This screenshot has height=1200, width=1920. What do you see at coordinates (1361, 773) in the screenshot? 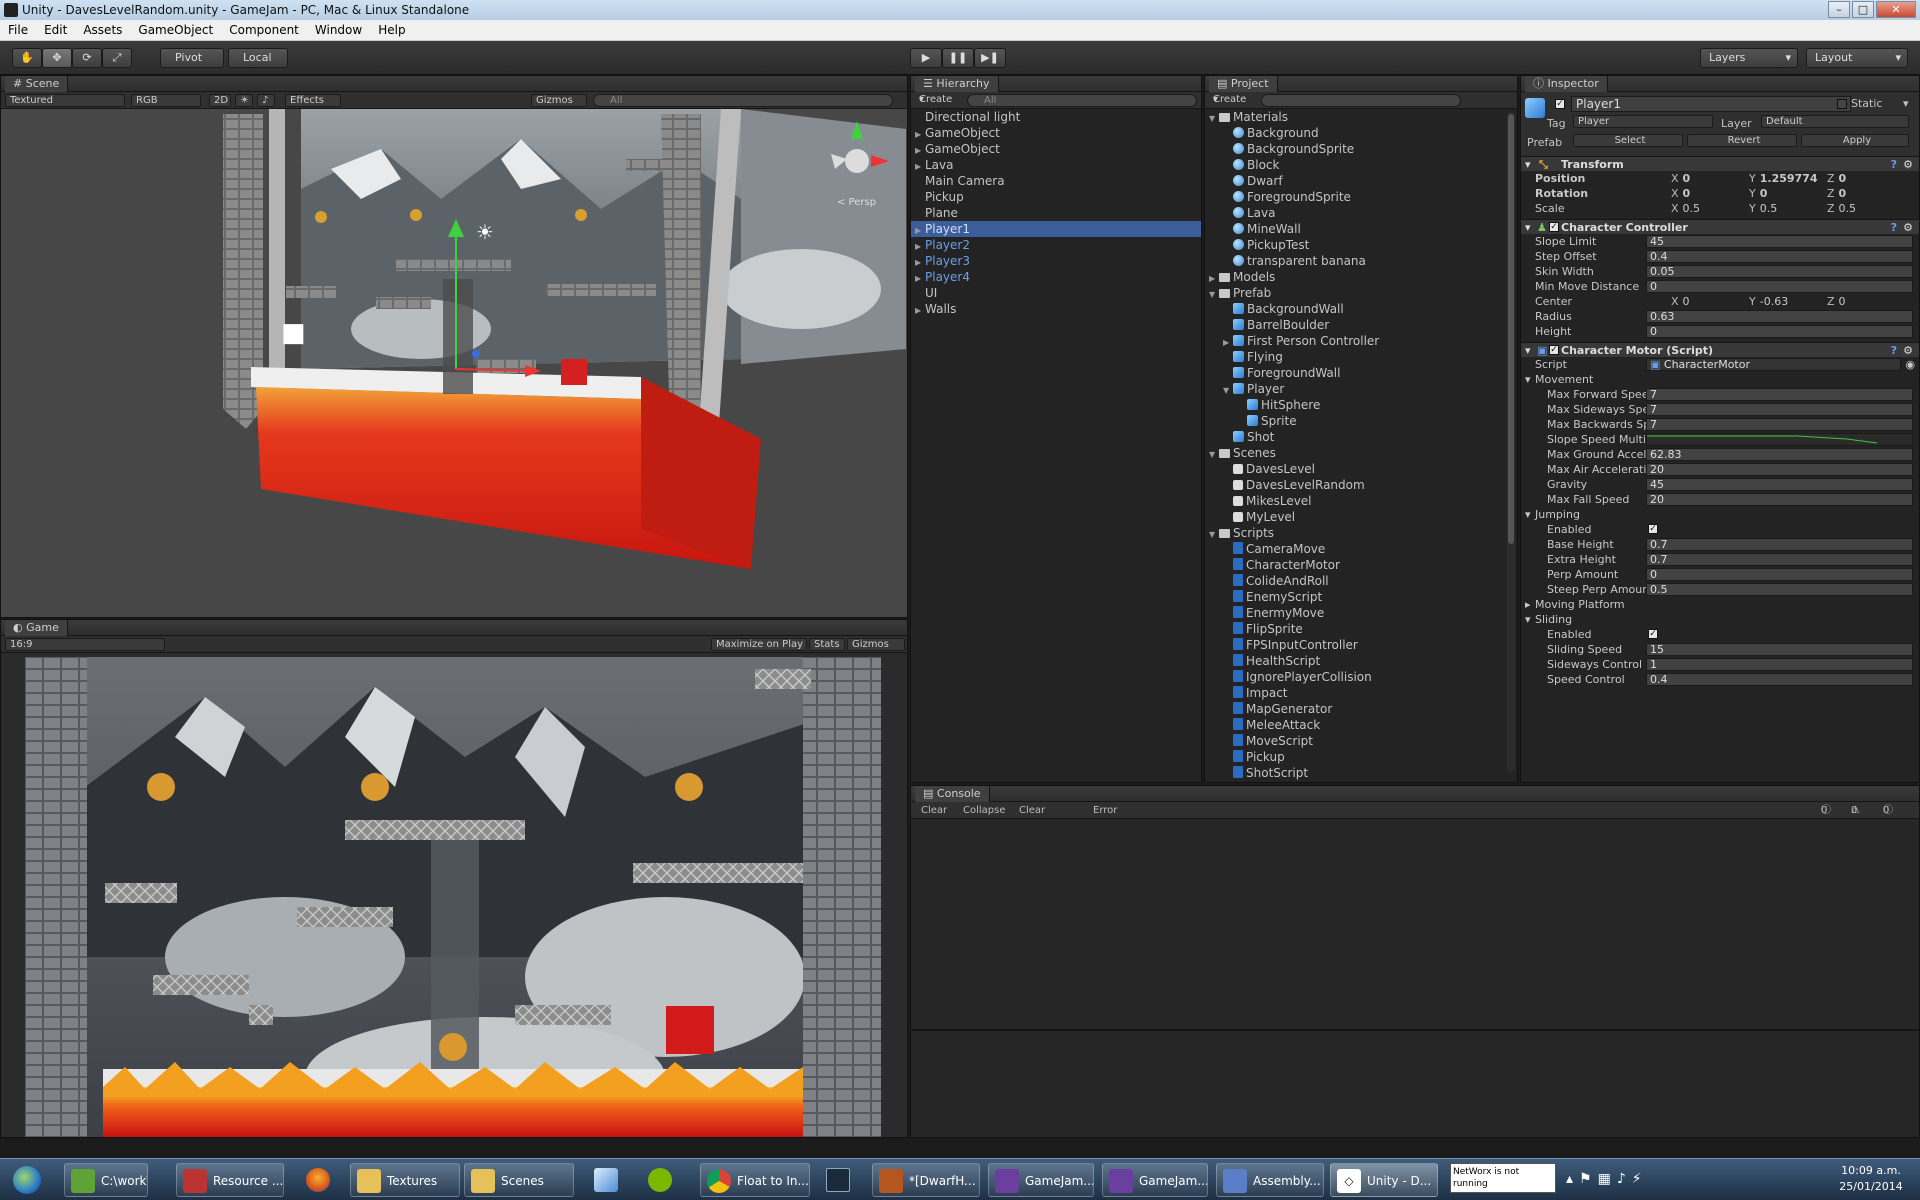
I see `project-item: ShotScript` at bounding box center [1361, 773].